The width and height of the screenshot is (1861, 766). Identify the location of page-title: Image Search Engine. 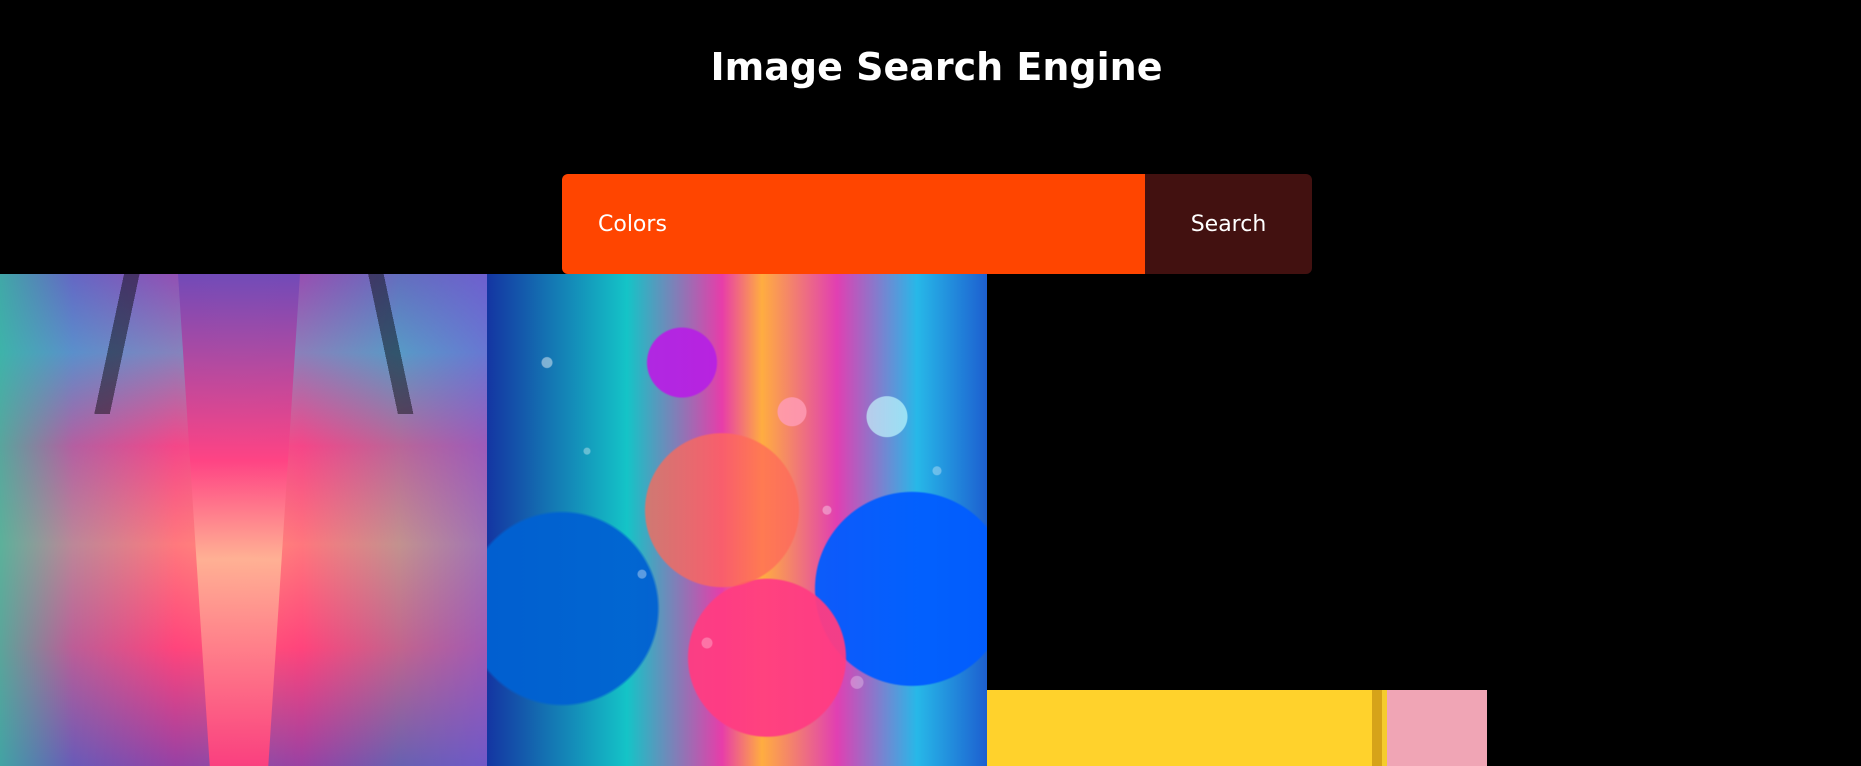
(936, 67).